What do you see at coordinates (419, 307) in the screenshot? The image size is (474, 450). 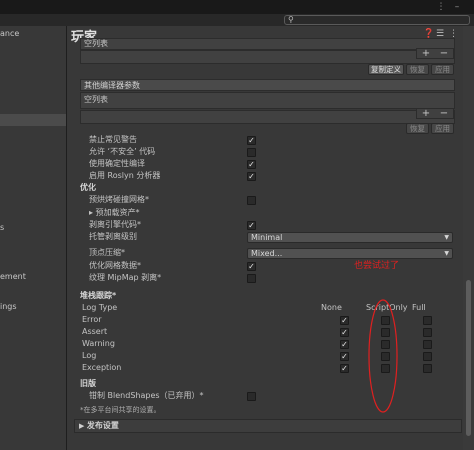 I see `column-full: Full` at bounding box center [419, 307].